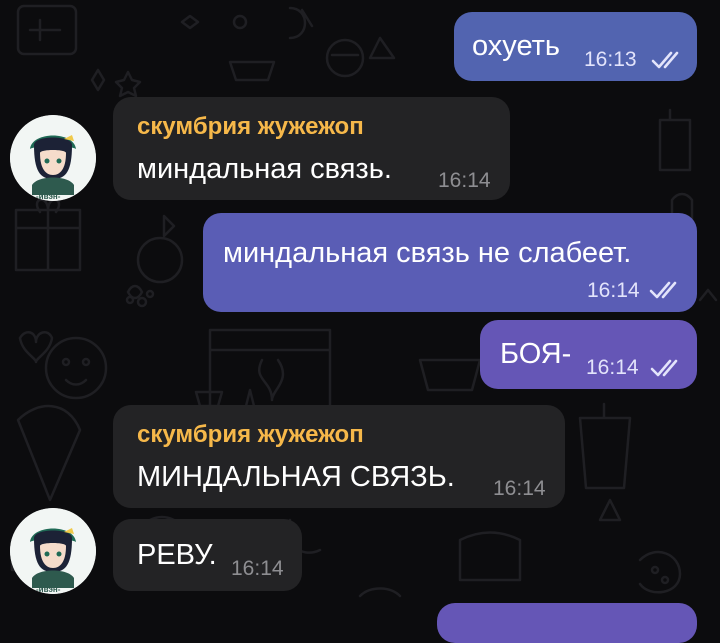 This screenshot has height=643, width=720. I want to click on message-text: МИНДАЛЬНАЯ СВЯЗЬ., so click(296, 477).